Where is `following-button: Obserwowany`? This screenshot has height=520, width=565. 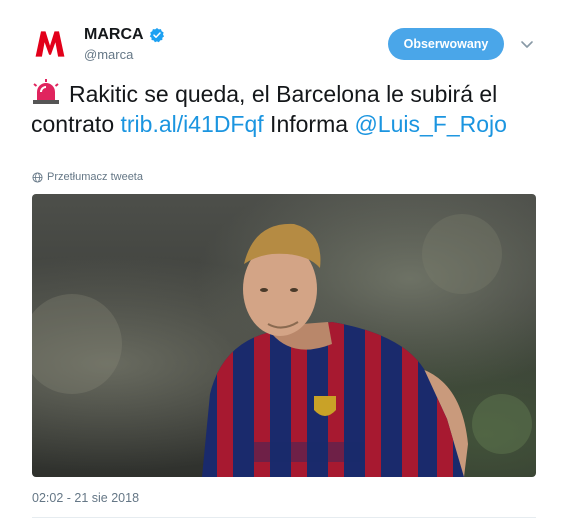
following-button: Obserwowany is located at coordinates (446, 44).